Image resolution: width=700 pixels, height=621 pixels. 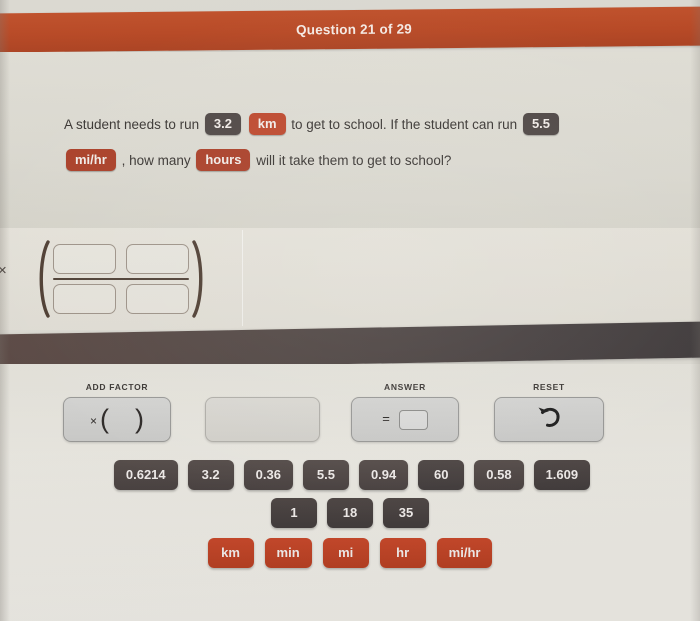 I want to click on tile-row-units: km min mi hr mi/hr, so click(x=350, y=553).